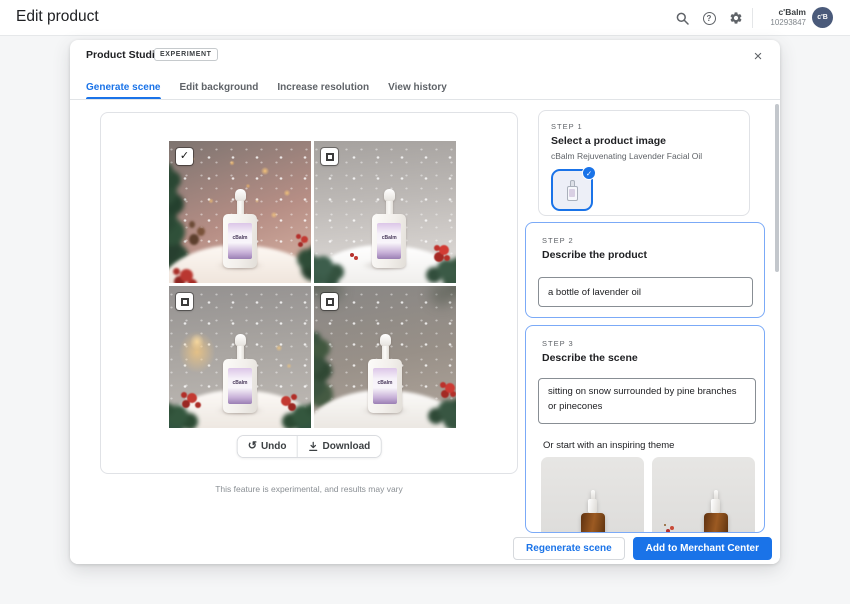 This screenshot has height=604, width=850. I want to click on mini-bottle-icon, so click(572, 190).